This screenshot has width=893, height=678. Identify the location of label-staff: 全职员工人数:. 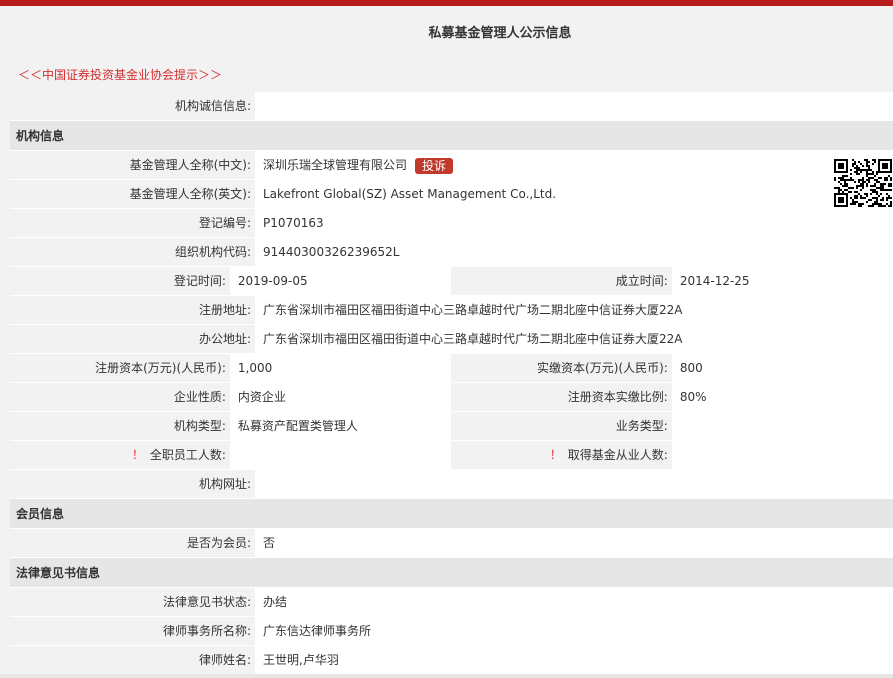
(187, 455).